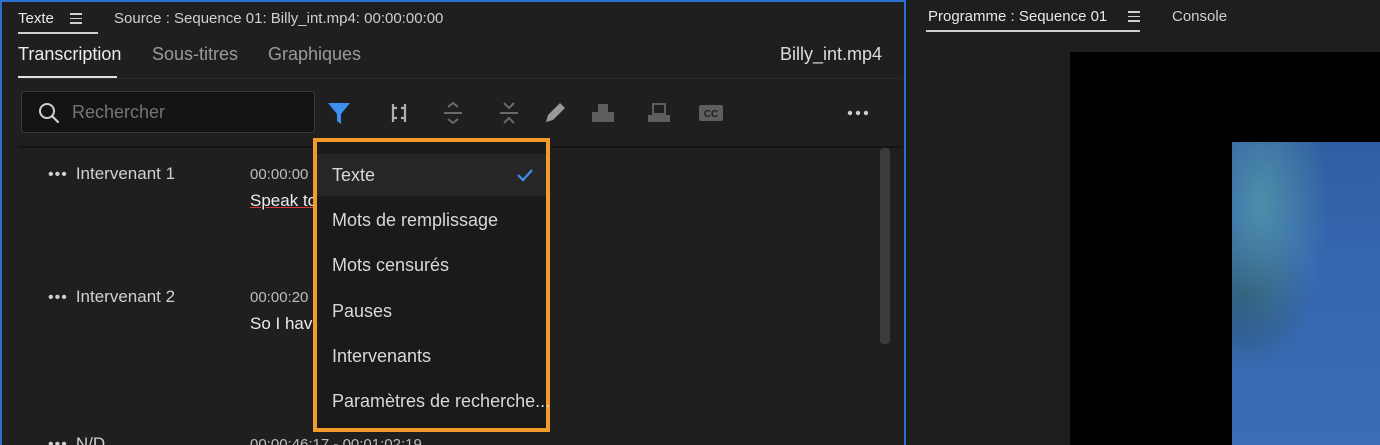 This screenshot has width=1380, height=445. I want to click on collapse-icon, so click(509, 113).